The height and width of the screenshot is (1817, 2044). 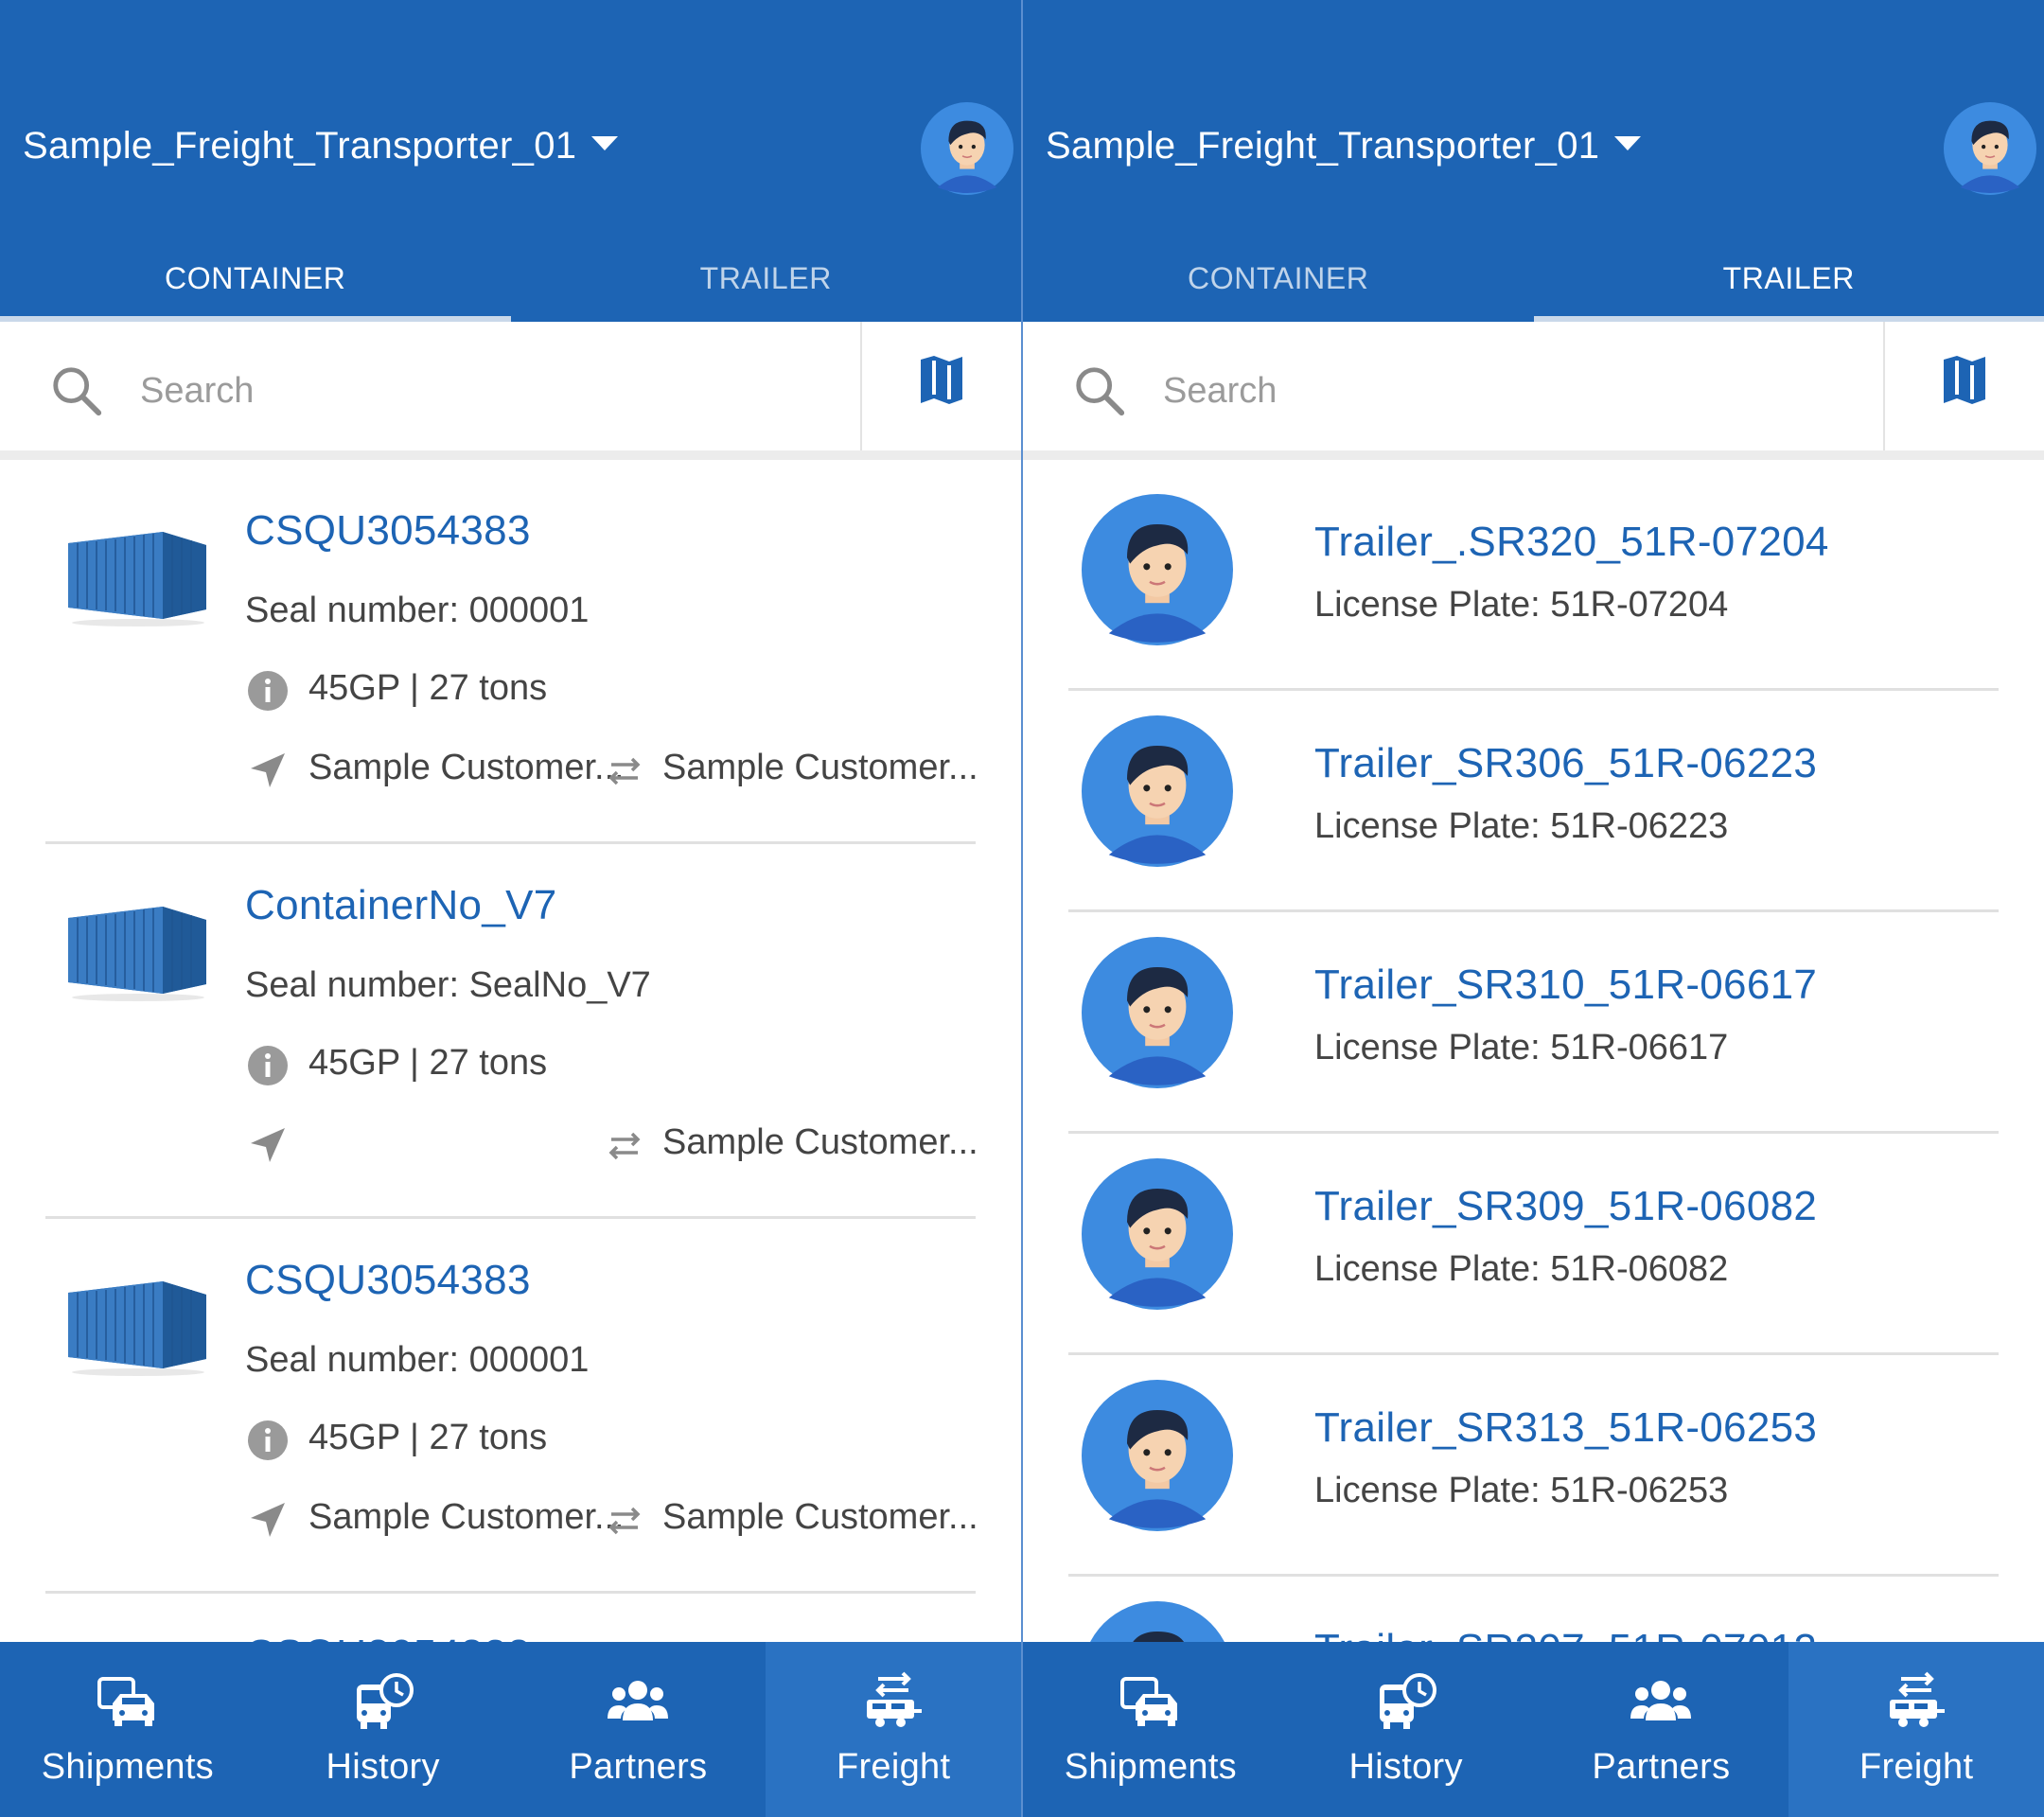 I want to click on container-number: ContainerNo_V7, so click(x=401, y=905).